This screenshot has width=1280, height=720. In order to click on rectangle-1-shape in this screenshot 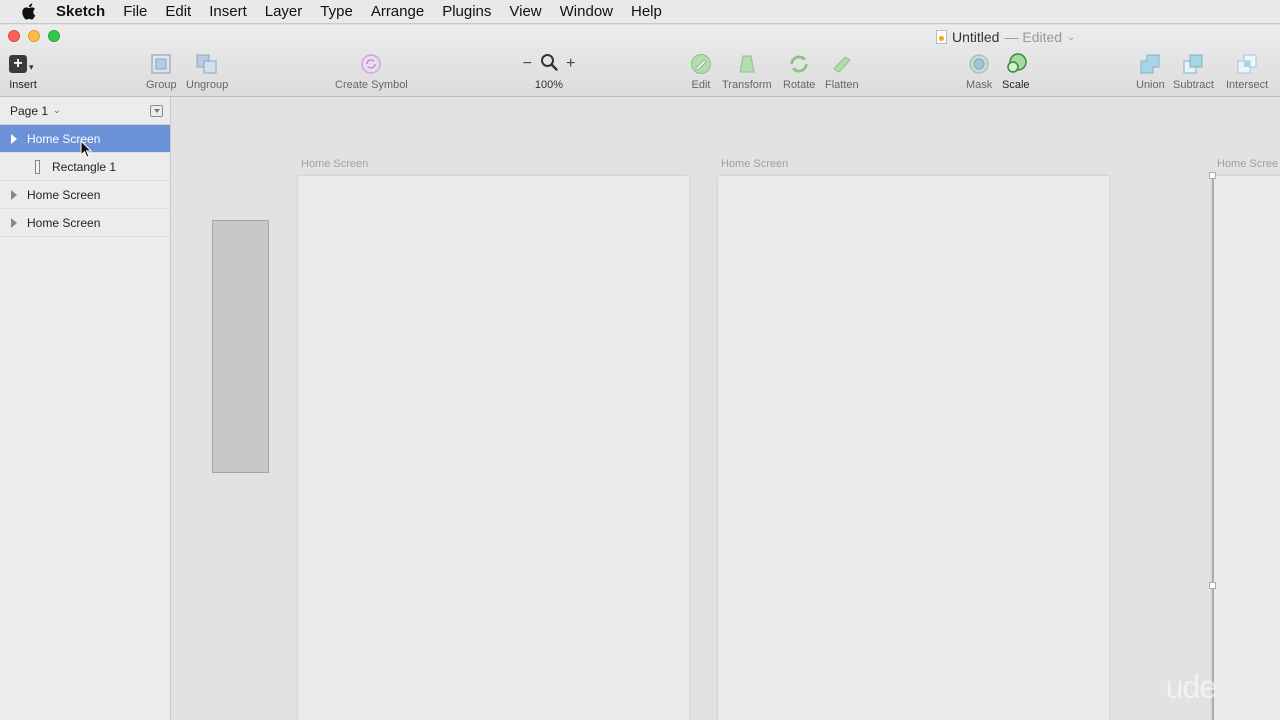, I will do `click(240, 346)`.